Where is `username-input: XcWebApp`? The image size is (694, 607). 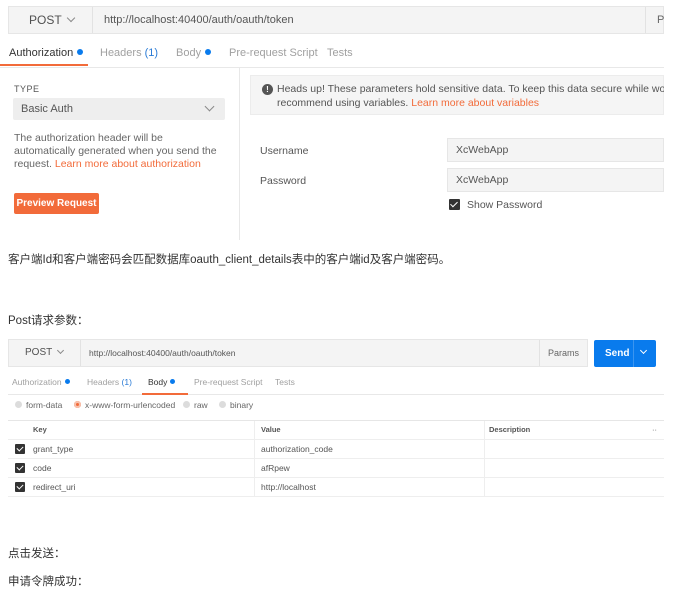 username-input: XcWebApp is located at coordinates (555, 150).